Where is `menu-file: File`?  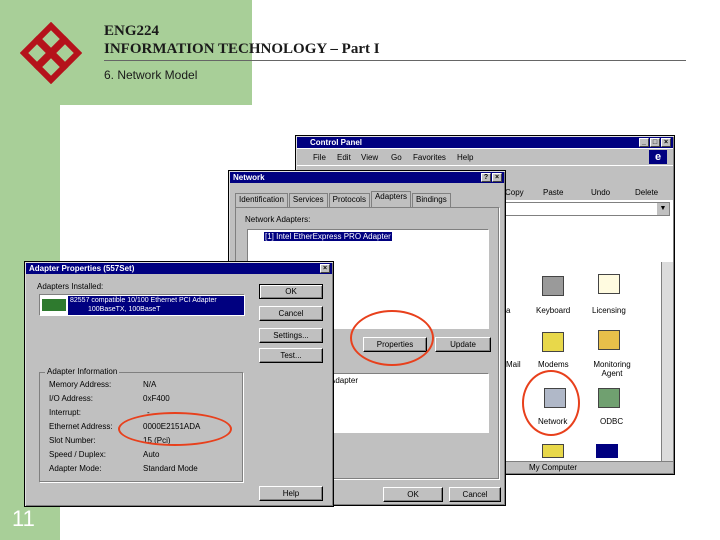 menu-file: File is located at coordinates (319, 157).